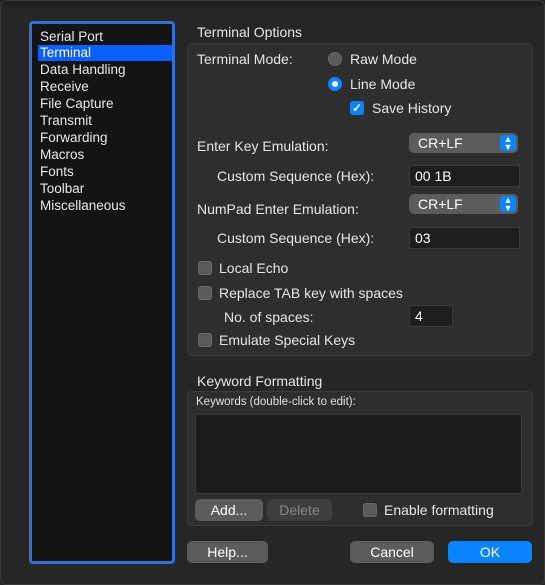  What do you see at coordinates (205, 293) in the screenshot?
I see `replace-tab-checkbox` at bounding box center [205, 293].